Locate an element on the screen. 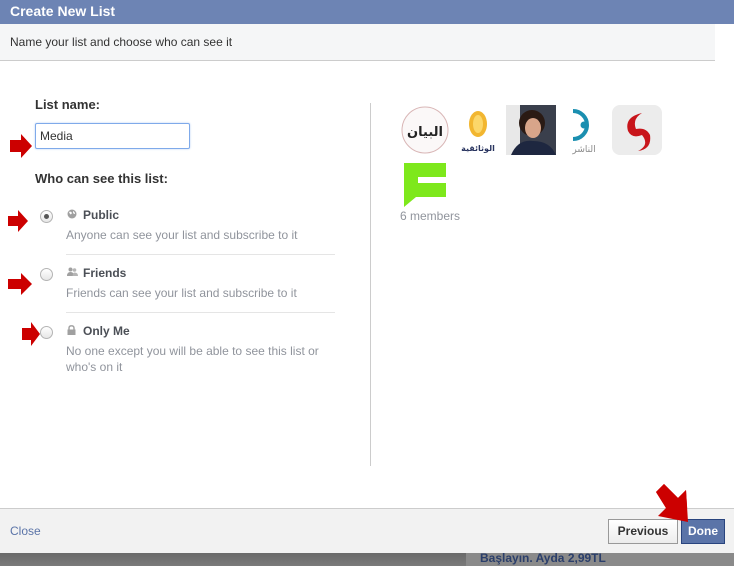 Image resolution: width=734 pixels, height=566 pixels. previous-button: Previous is located at coordinates (643, 531).